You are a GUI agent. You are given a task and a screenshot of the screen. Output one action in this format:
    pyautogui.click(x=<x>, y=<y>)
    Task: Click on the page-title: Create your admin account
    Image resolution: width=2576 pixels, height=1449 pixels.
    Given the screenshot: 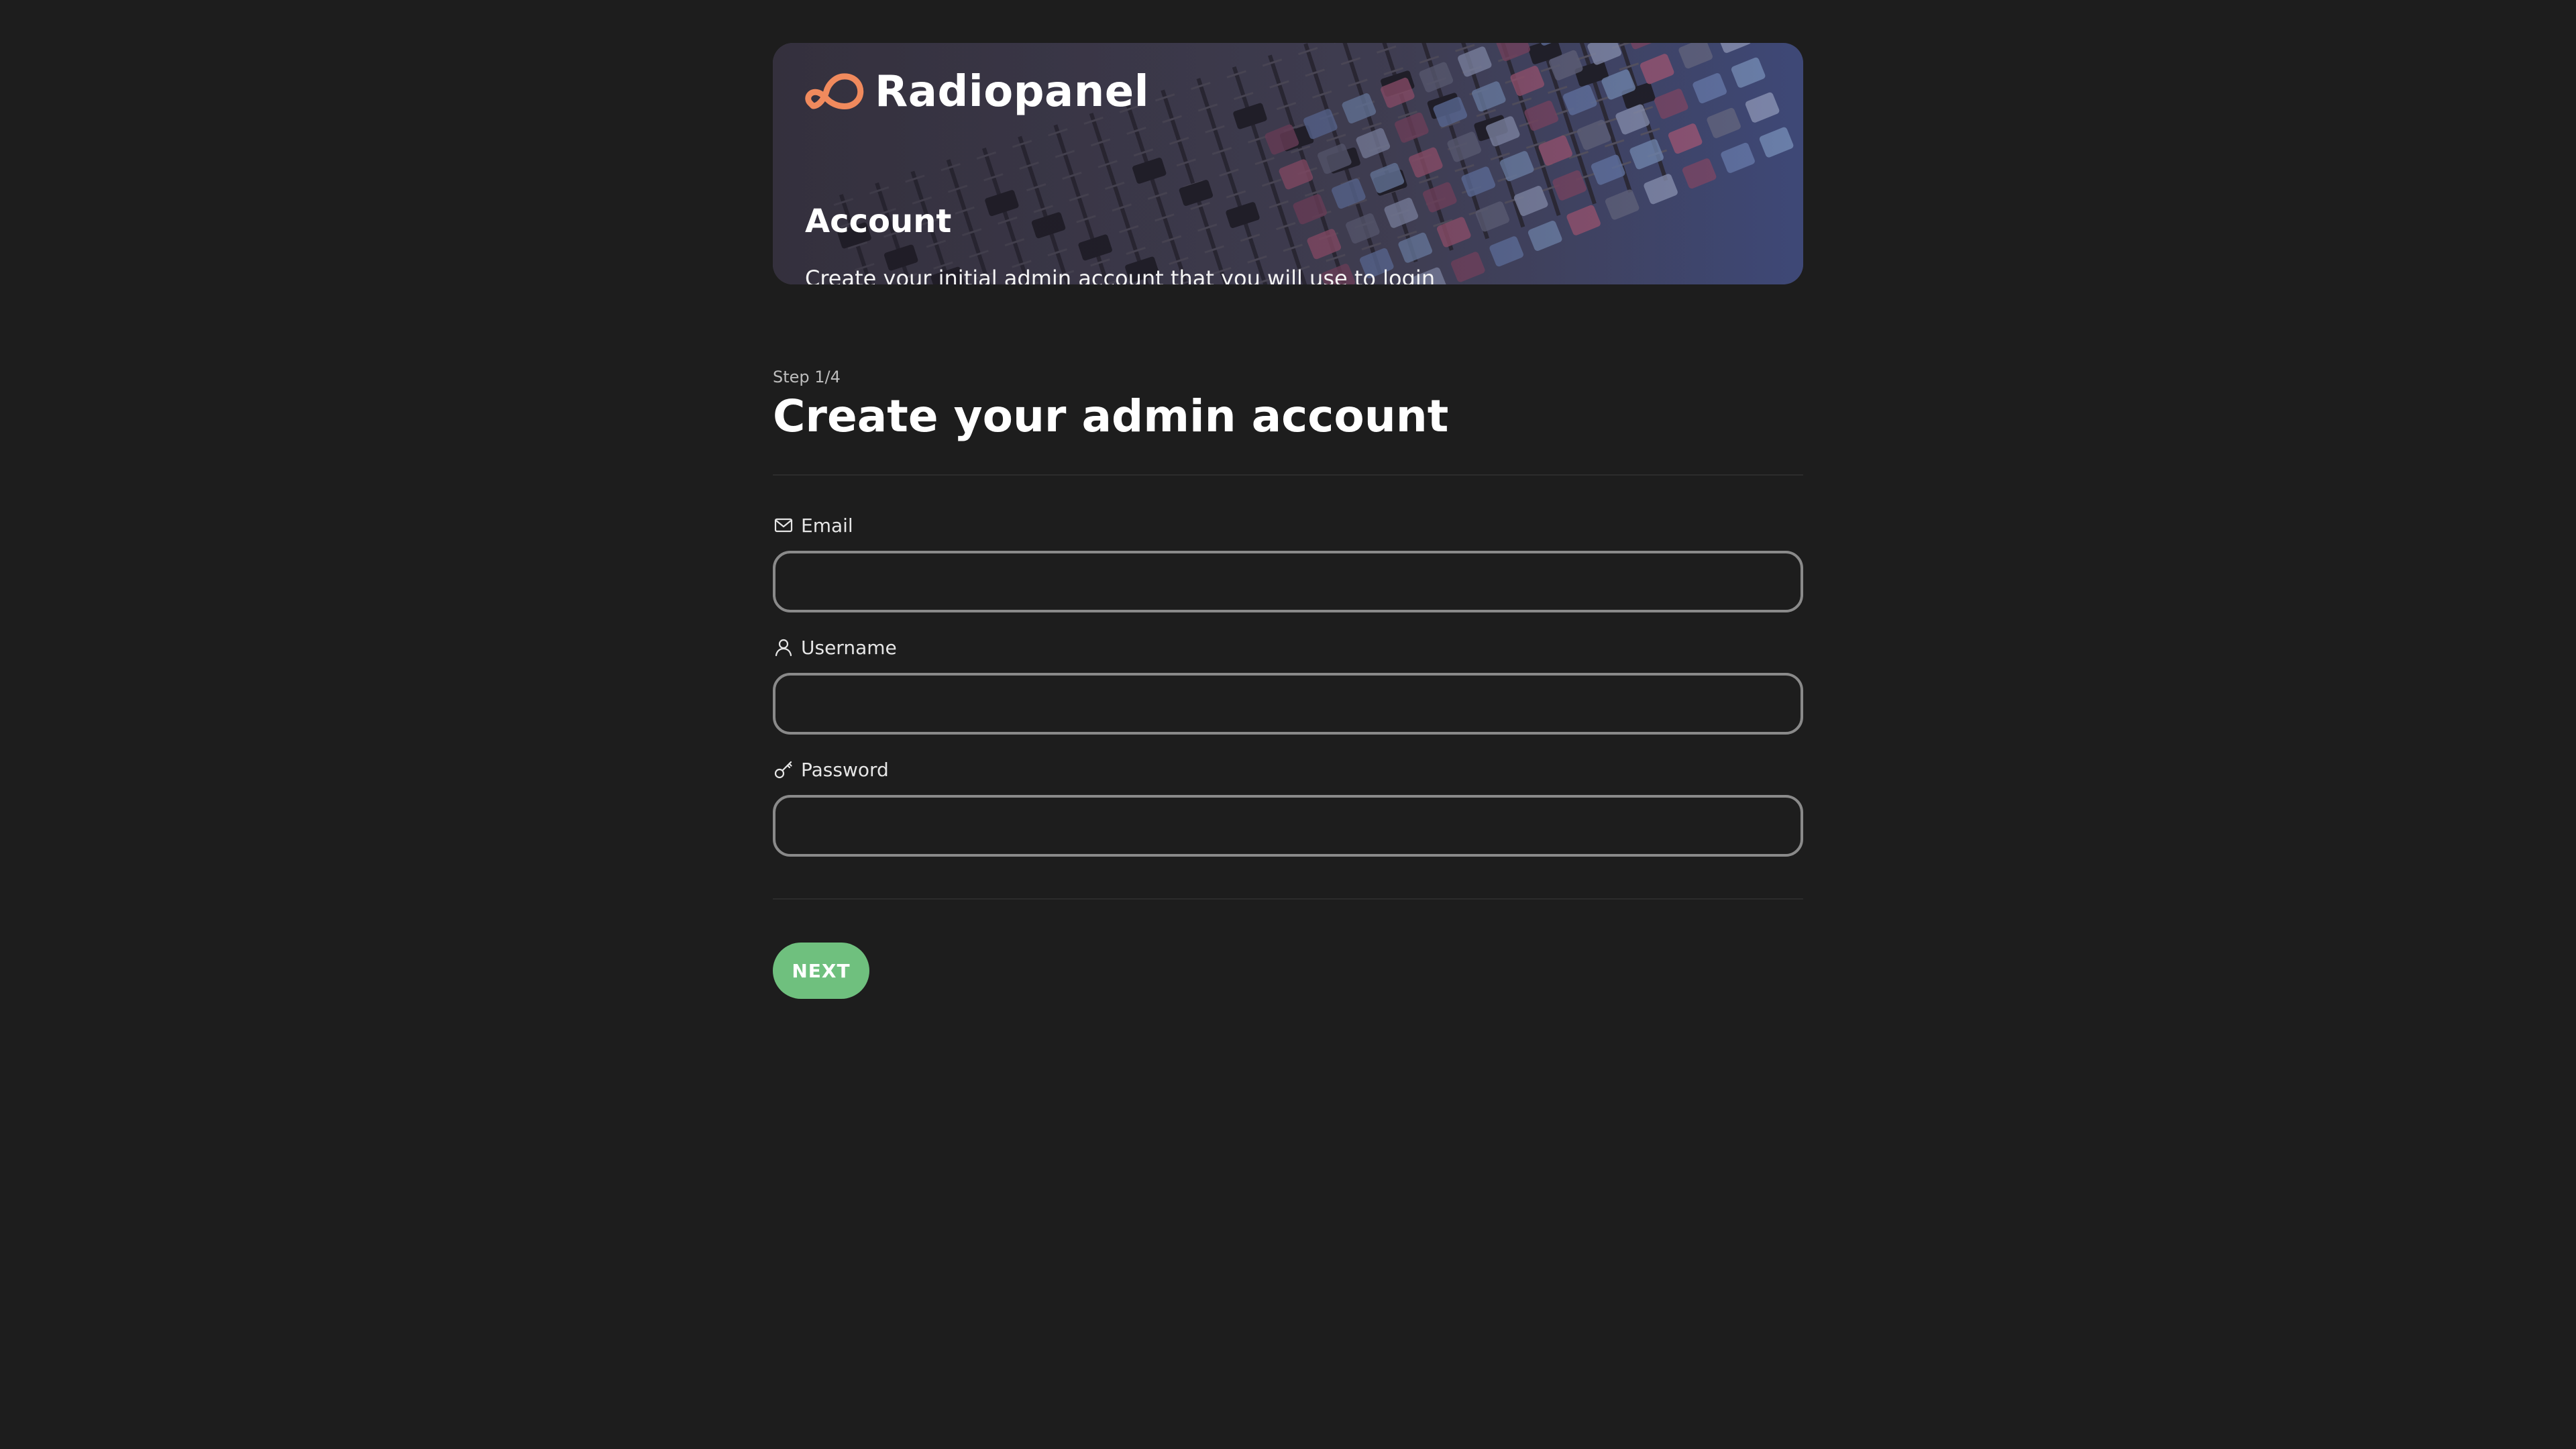 What is the action you would take?
    pyautogui.click(x=1111, y=416)
    